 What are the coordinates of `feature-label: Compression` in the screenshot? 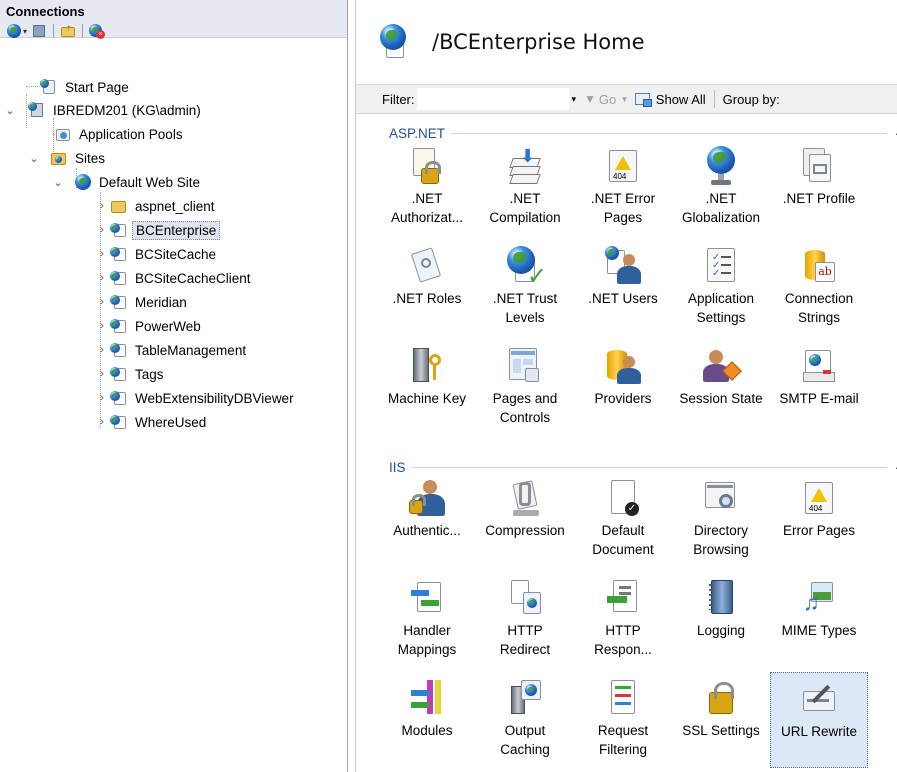 It's located at (525, 530).